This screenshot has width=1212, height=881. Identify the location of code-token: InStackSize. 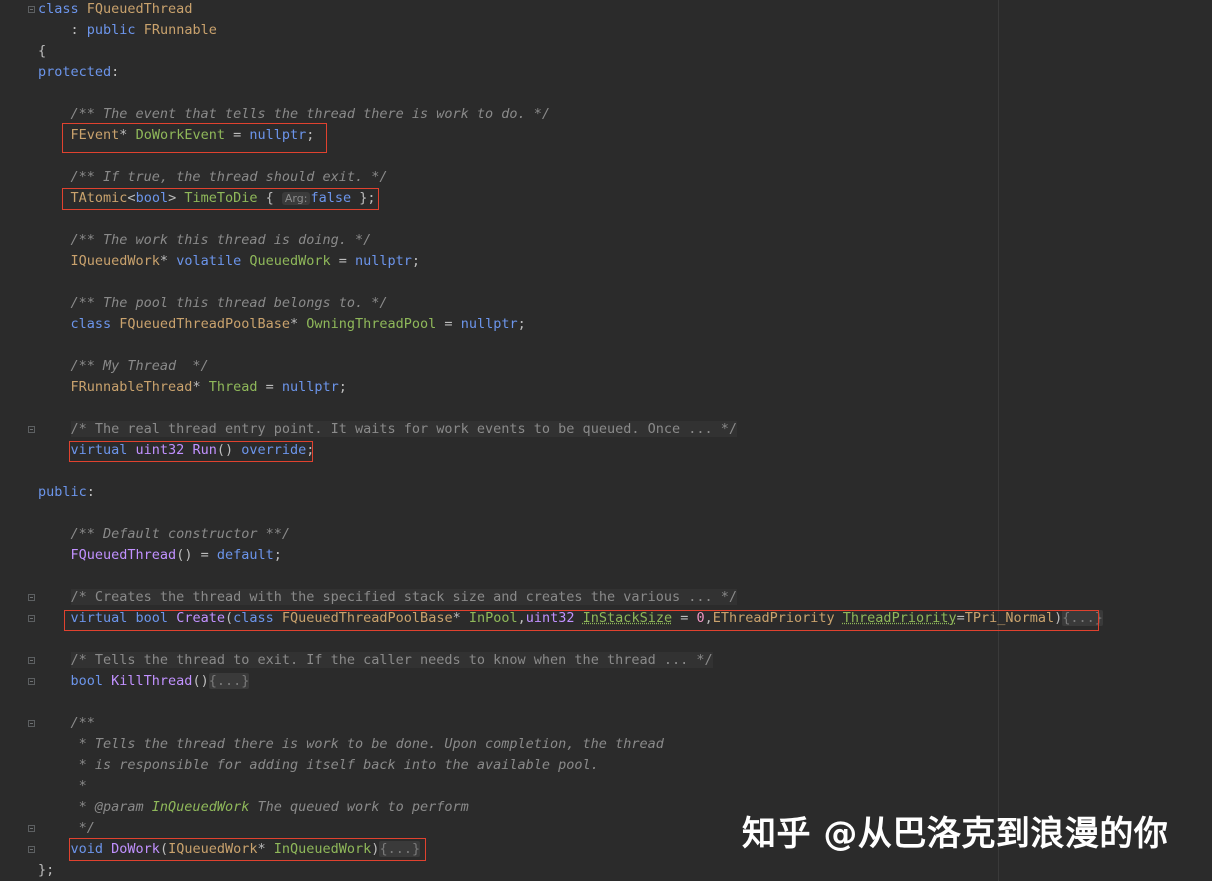
(627, 618).